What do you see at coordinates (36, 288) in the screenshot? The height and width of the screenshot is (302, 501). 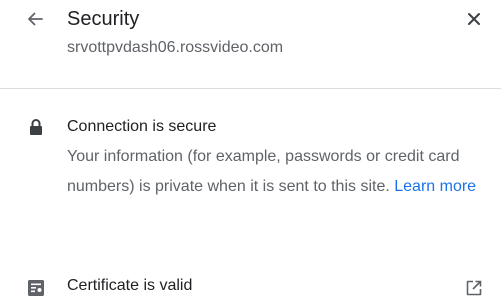 I see `certificate-icon` at bounding box center [36, 288].